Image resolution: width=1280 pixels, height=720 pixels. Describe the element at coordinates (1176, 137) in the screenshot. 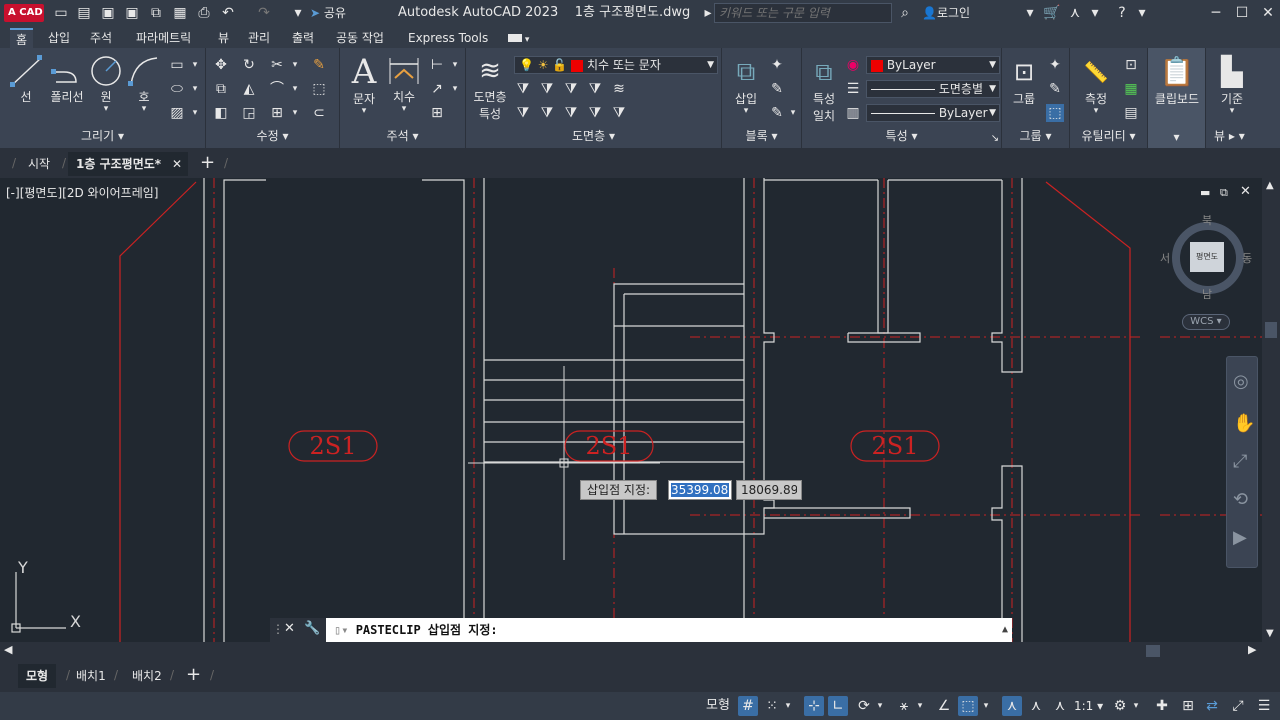

I see `clipboard-dropdown-icon: ▾` at that location.